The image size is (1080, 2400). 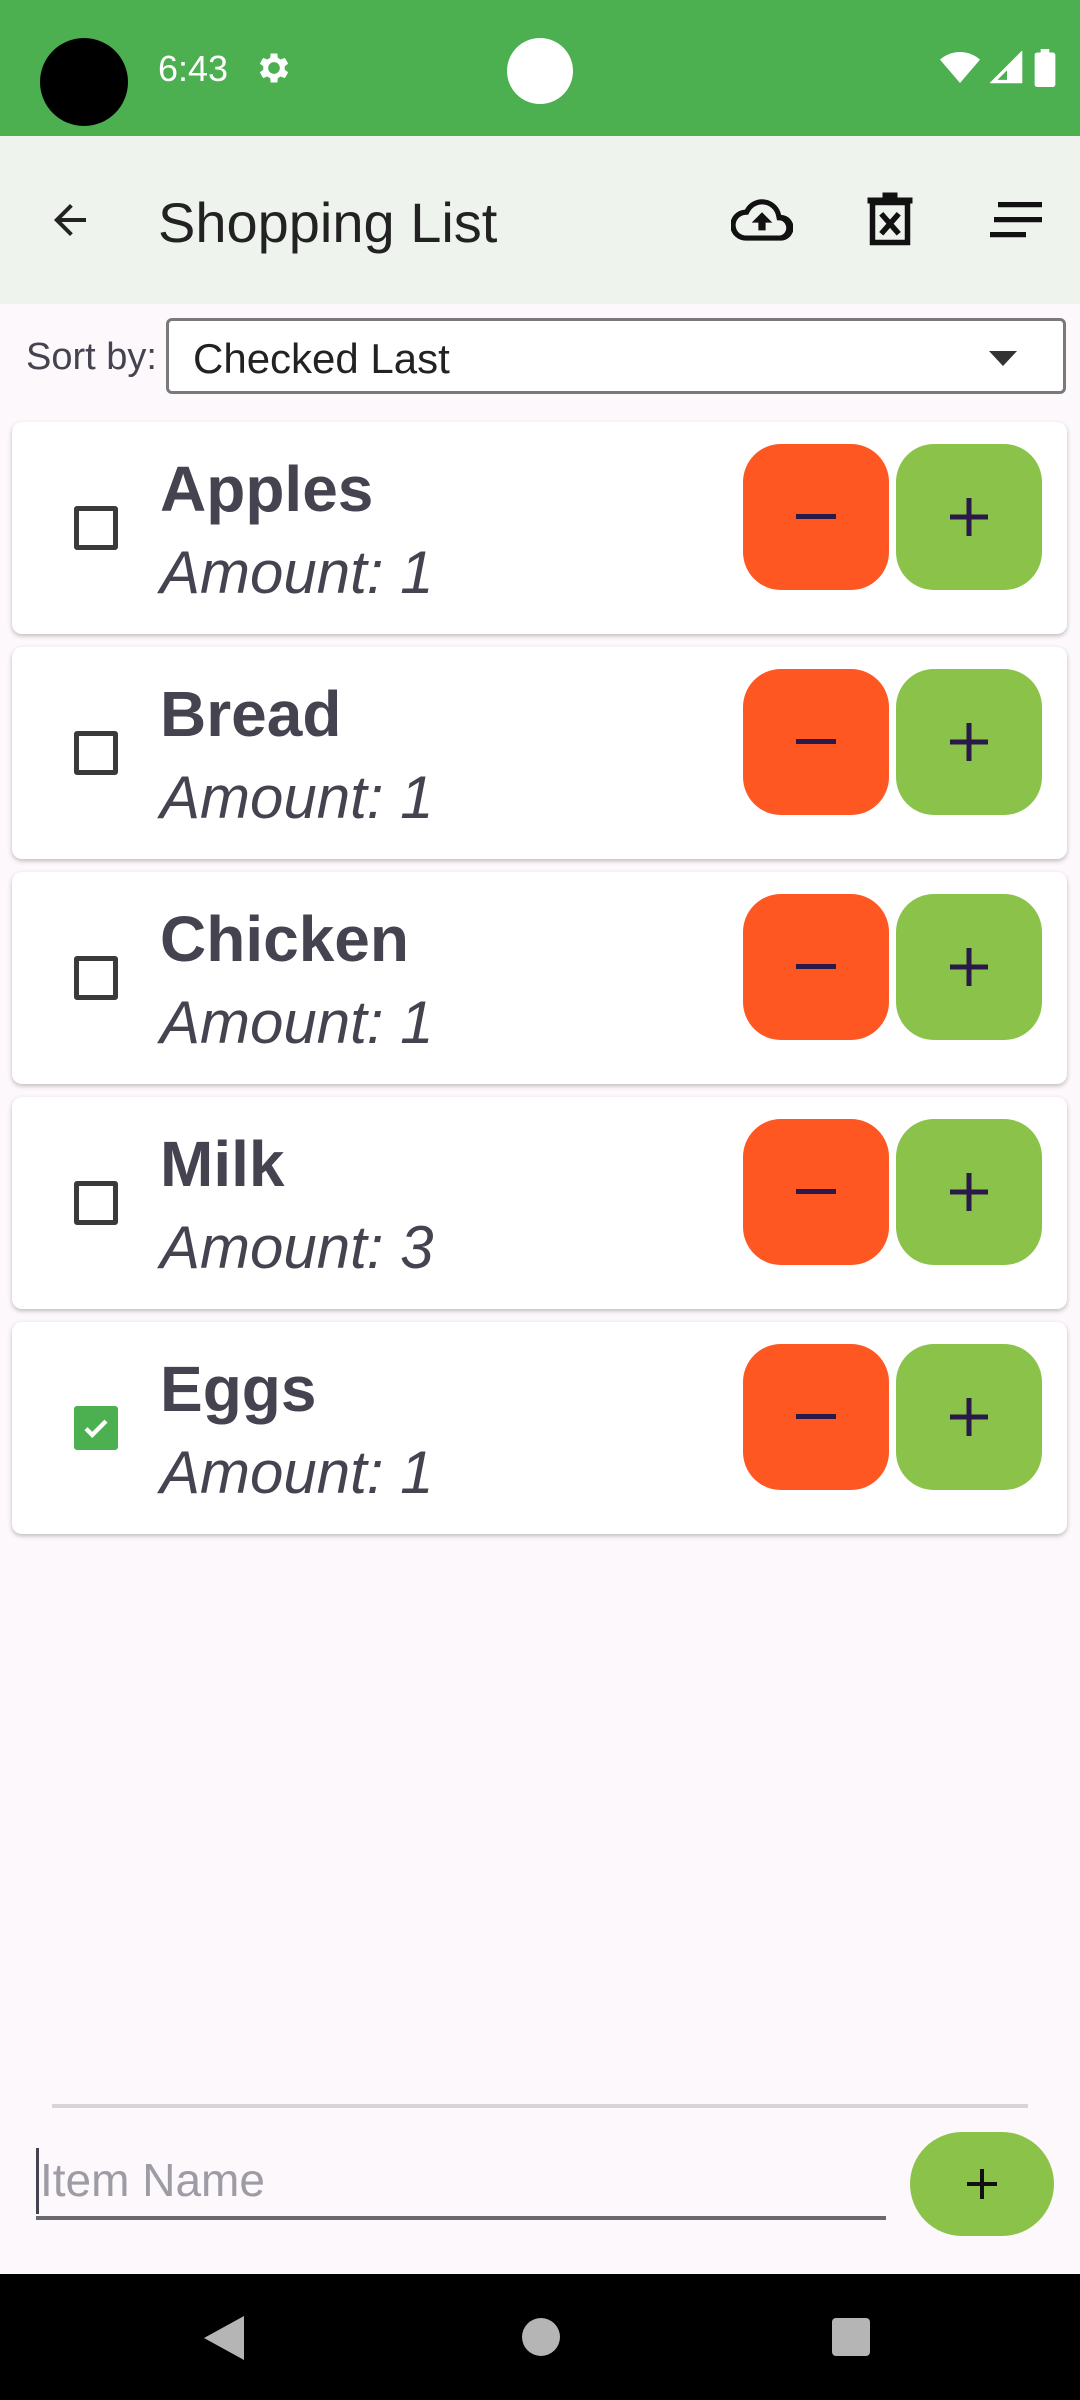 What do you see at coordinates (960, 67) in the screenshot?
I see `wifi-icon` at bounding box center [960, 67].